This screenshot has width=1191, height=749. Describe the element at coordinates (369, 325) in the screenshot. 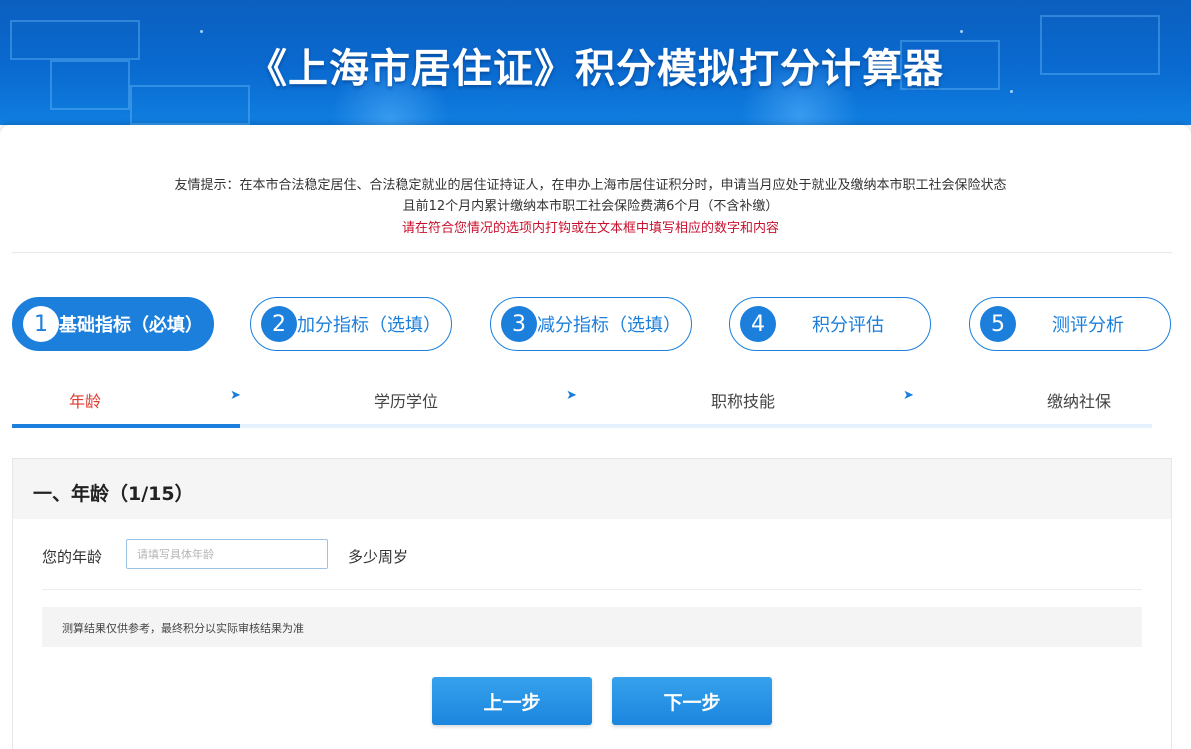

I see `step-label: 加分指标（选填）` at that location.